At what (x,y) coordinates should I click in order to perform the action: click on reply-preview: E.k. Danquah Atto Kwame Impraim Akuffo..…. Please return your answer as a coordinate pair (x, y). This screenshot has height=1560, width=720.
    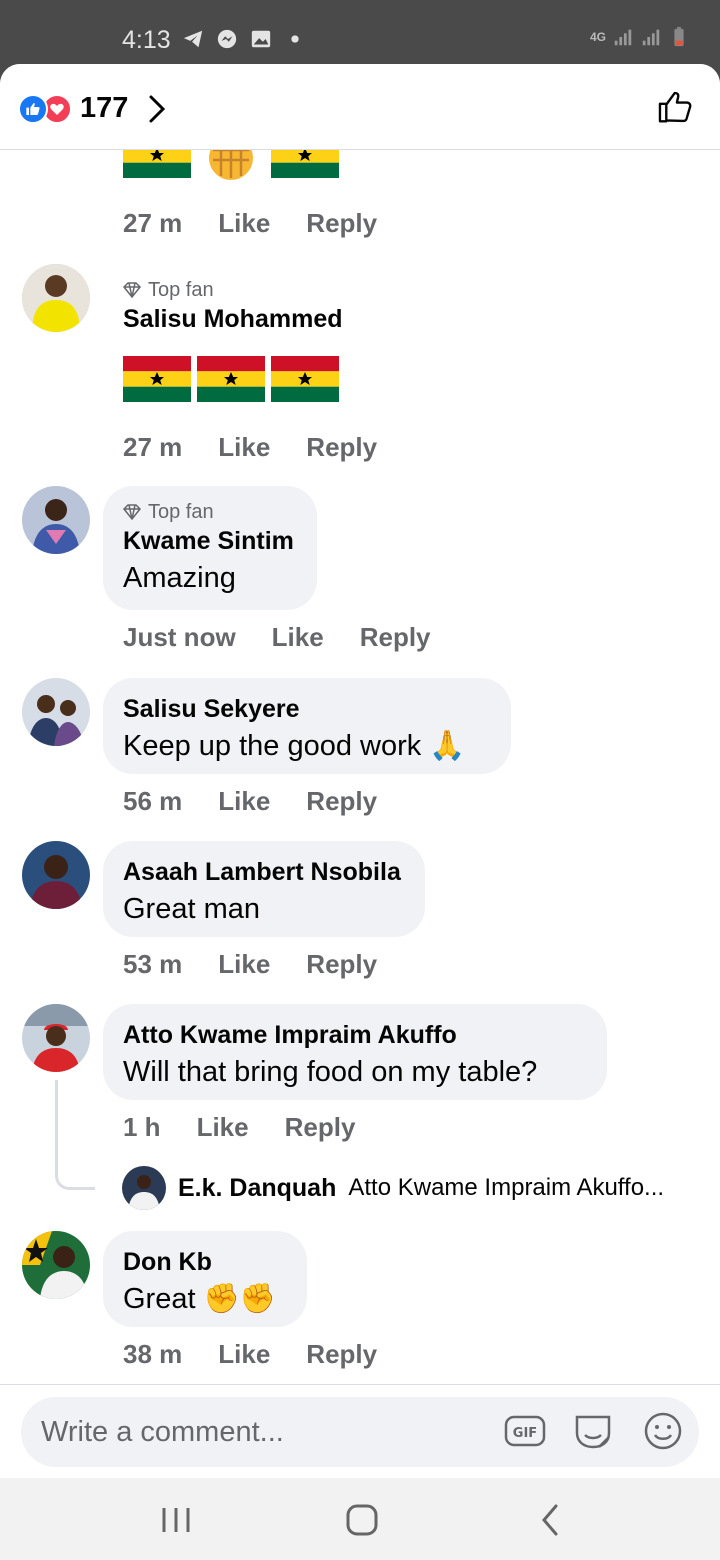
    Looking at the image, I should click on (393, 1188).